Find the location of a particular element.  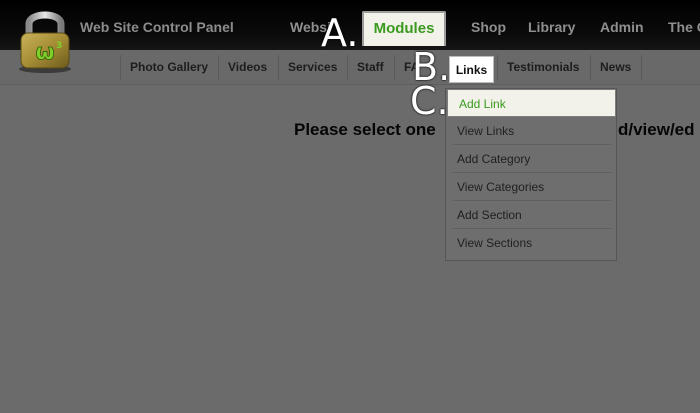

padlock-logo-icon: ω 3 is located at coordinates (45, 40).